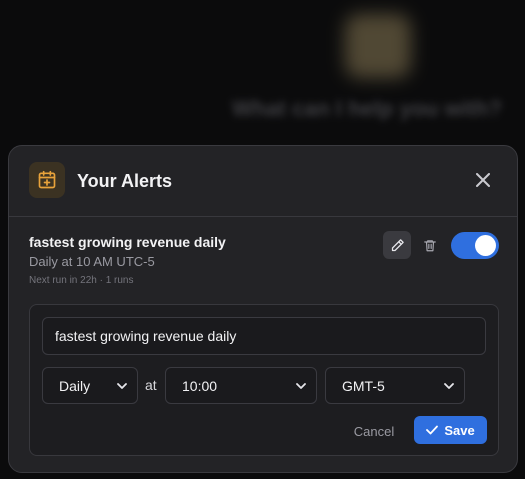 This screenshot has width=525, height=479. I want to click on save-label: Save, so click(459, 430).